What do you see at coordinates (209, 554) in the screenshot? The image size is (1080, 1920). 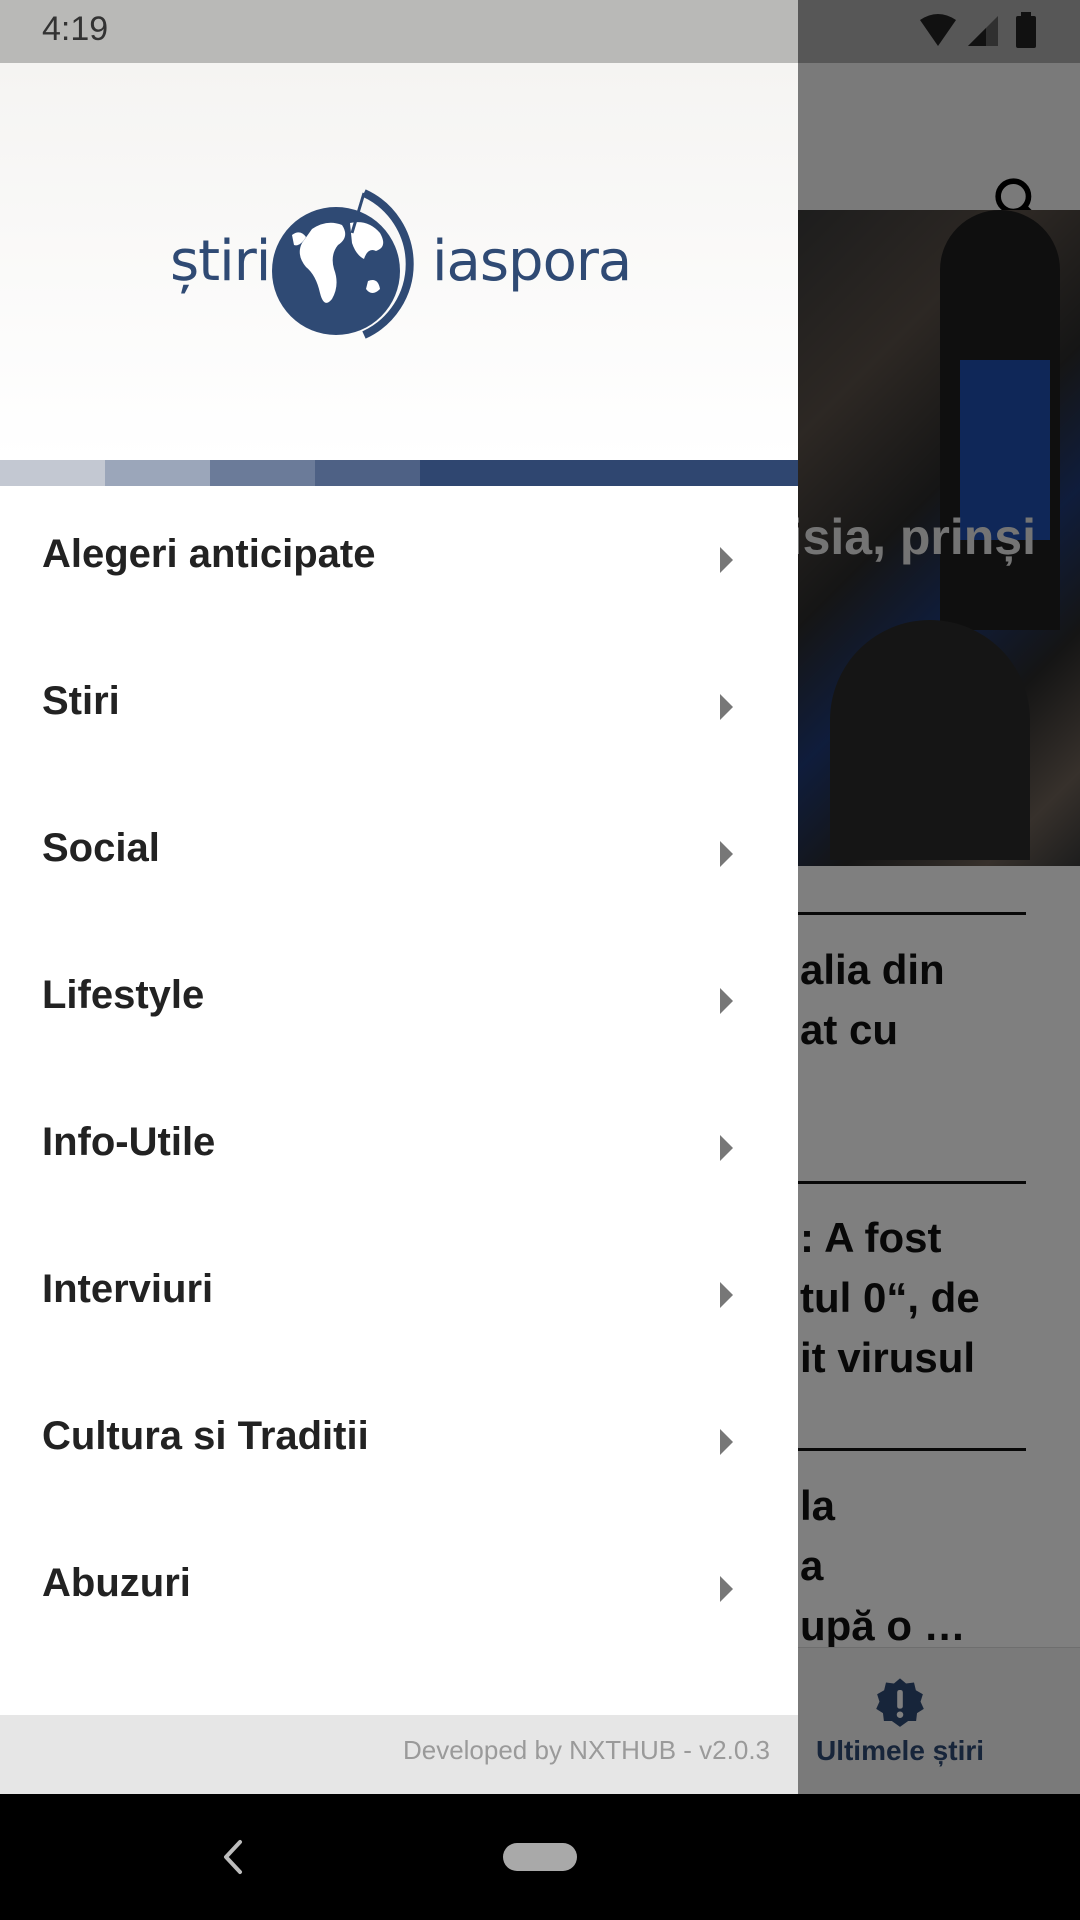 I see `menu-item-label: Alegeri anticipate` at bounding box center [209, 554].